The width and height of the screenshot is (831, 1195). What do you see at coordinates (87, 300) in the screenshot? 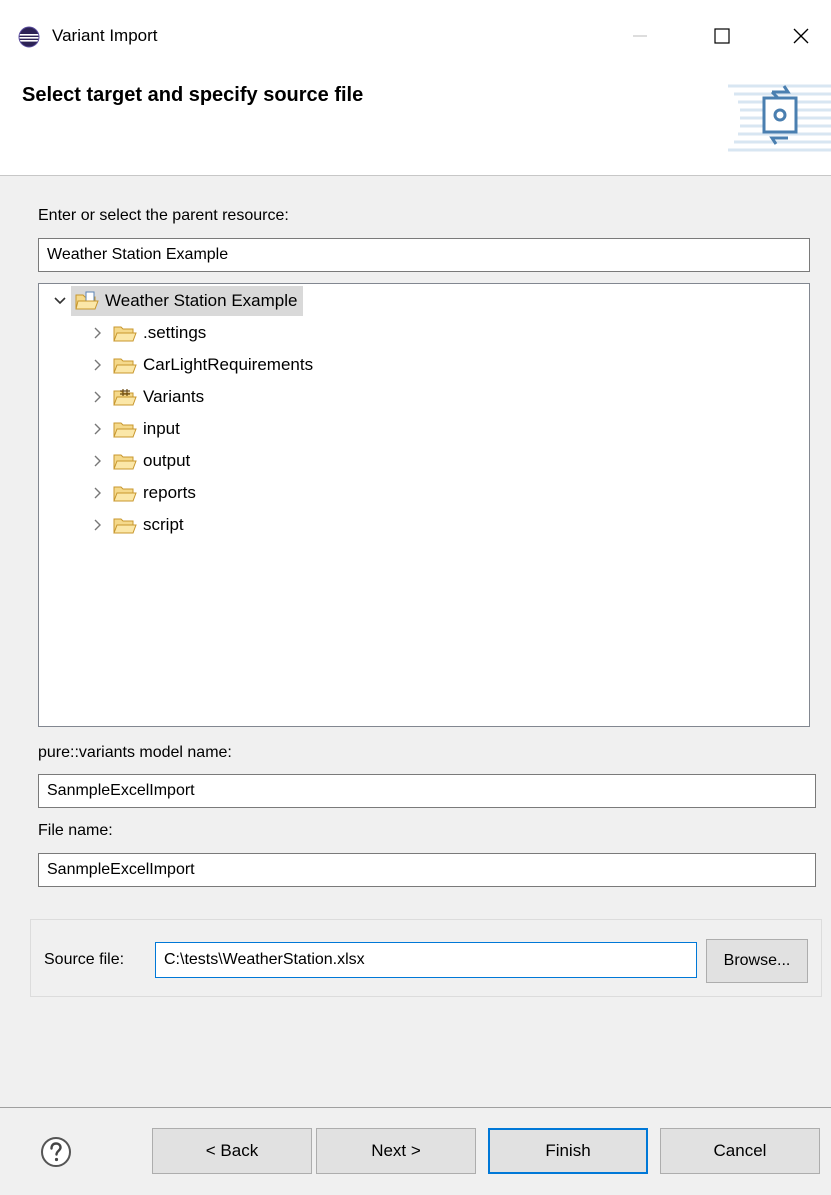
I see `project-folder-icon` at bounding box center [87, 300].